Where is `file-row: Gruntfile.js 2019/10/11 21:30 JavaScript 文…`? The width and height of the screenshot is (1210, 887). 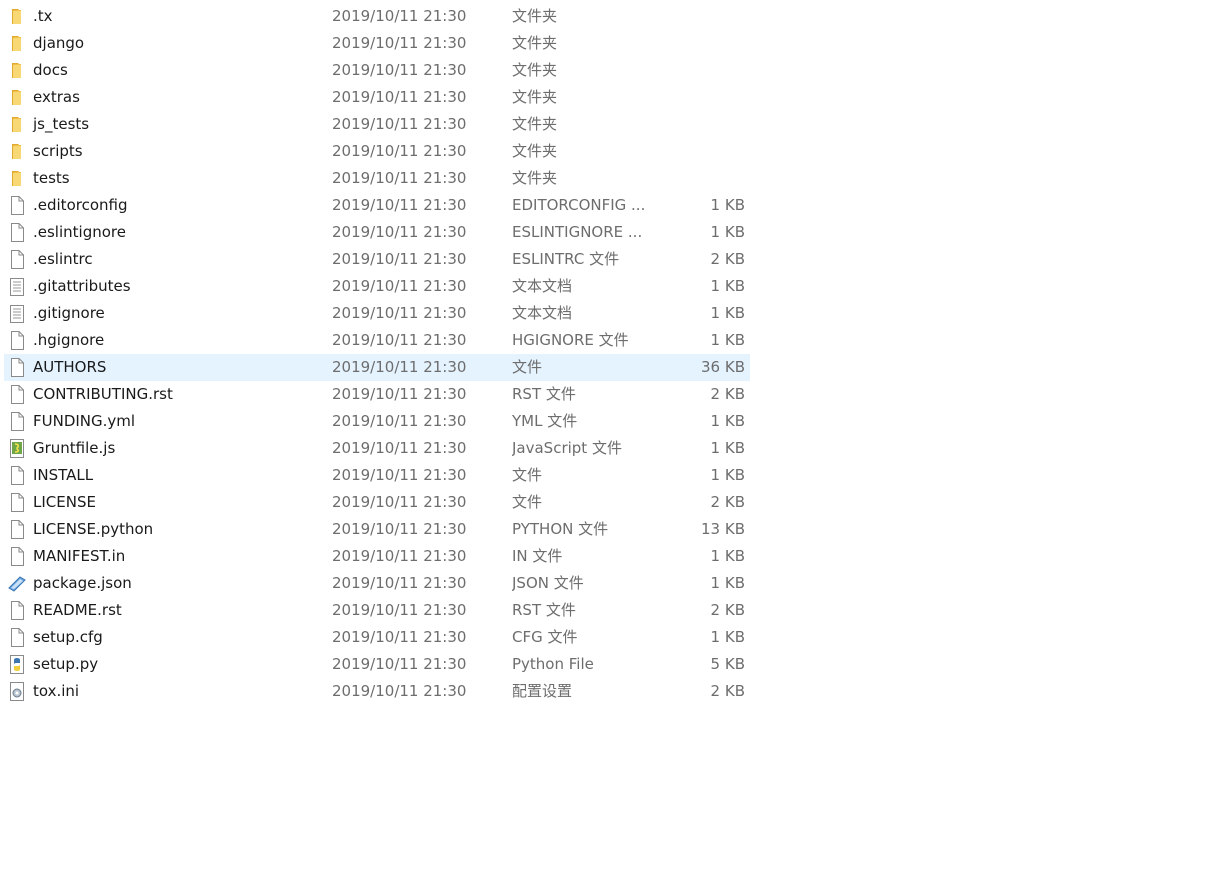 file-row: Gruntfile.js 2019/10/11 21:30 JavaScript 文… is located at coordinates (377, 448).